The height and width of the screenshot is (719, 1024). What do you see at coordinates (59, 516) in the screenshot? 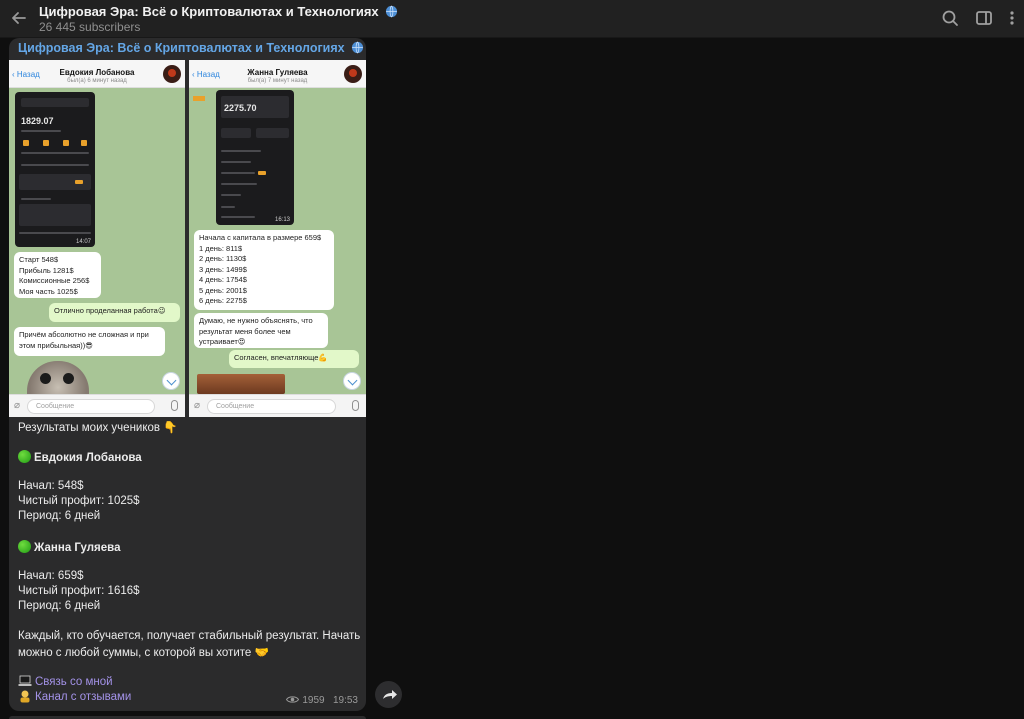
I see `student-1-period: Период: 6 дней` at bounding box center [59, 516].